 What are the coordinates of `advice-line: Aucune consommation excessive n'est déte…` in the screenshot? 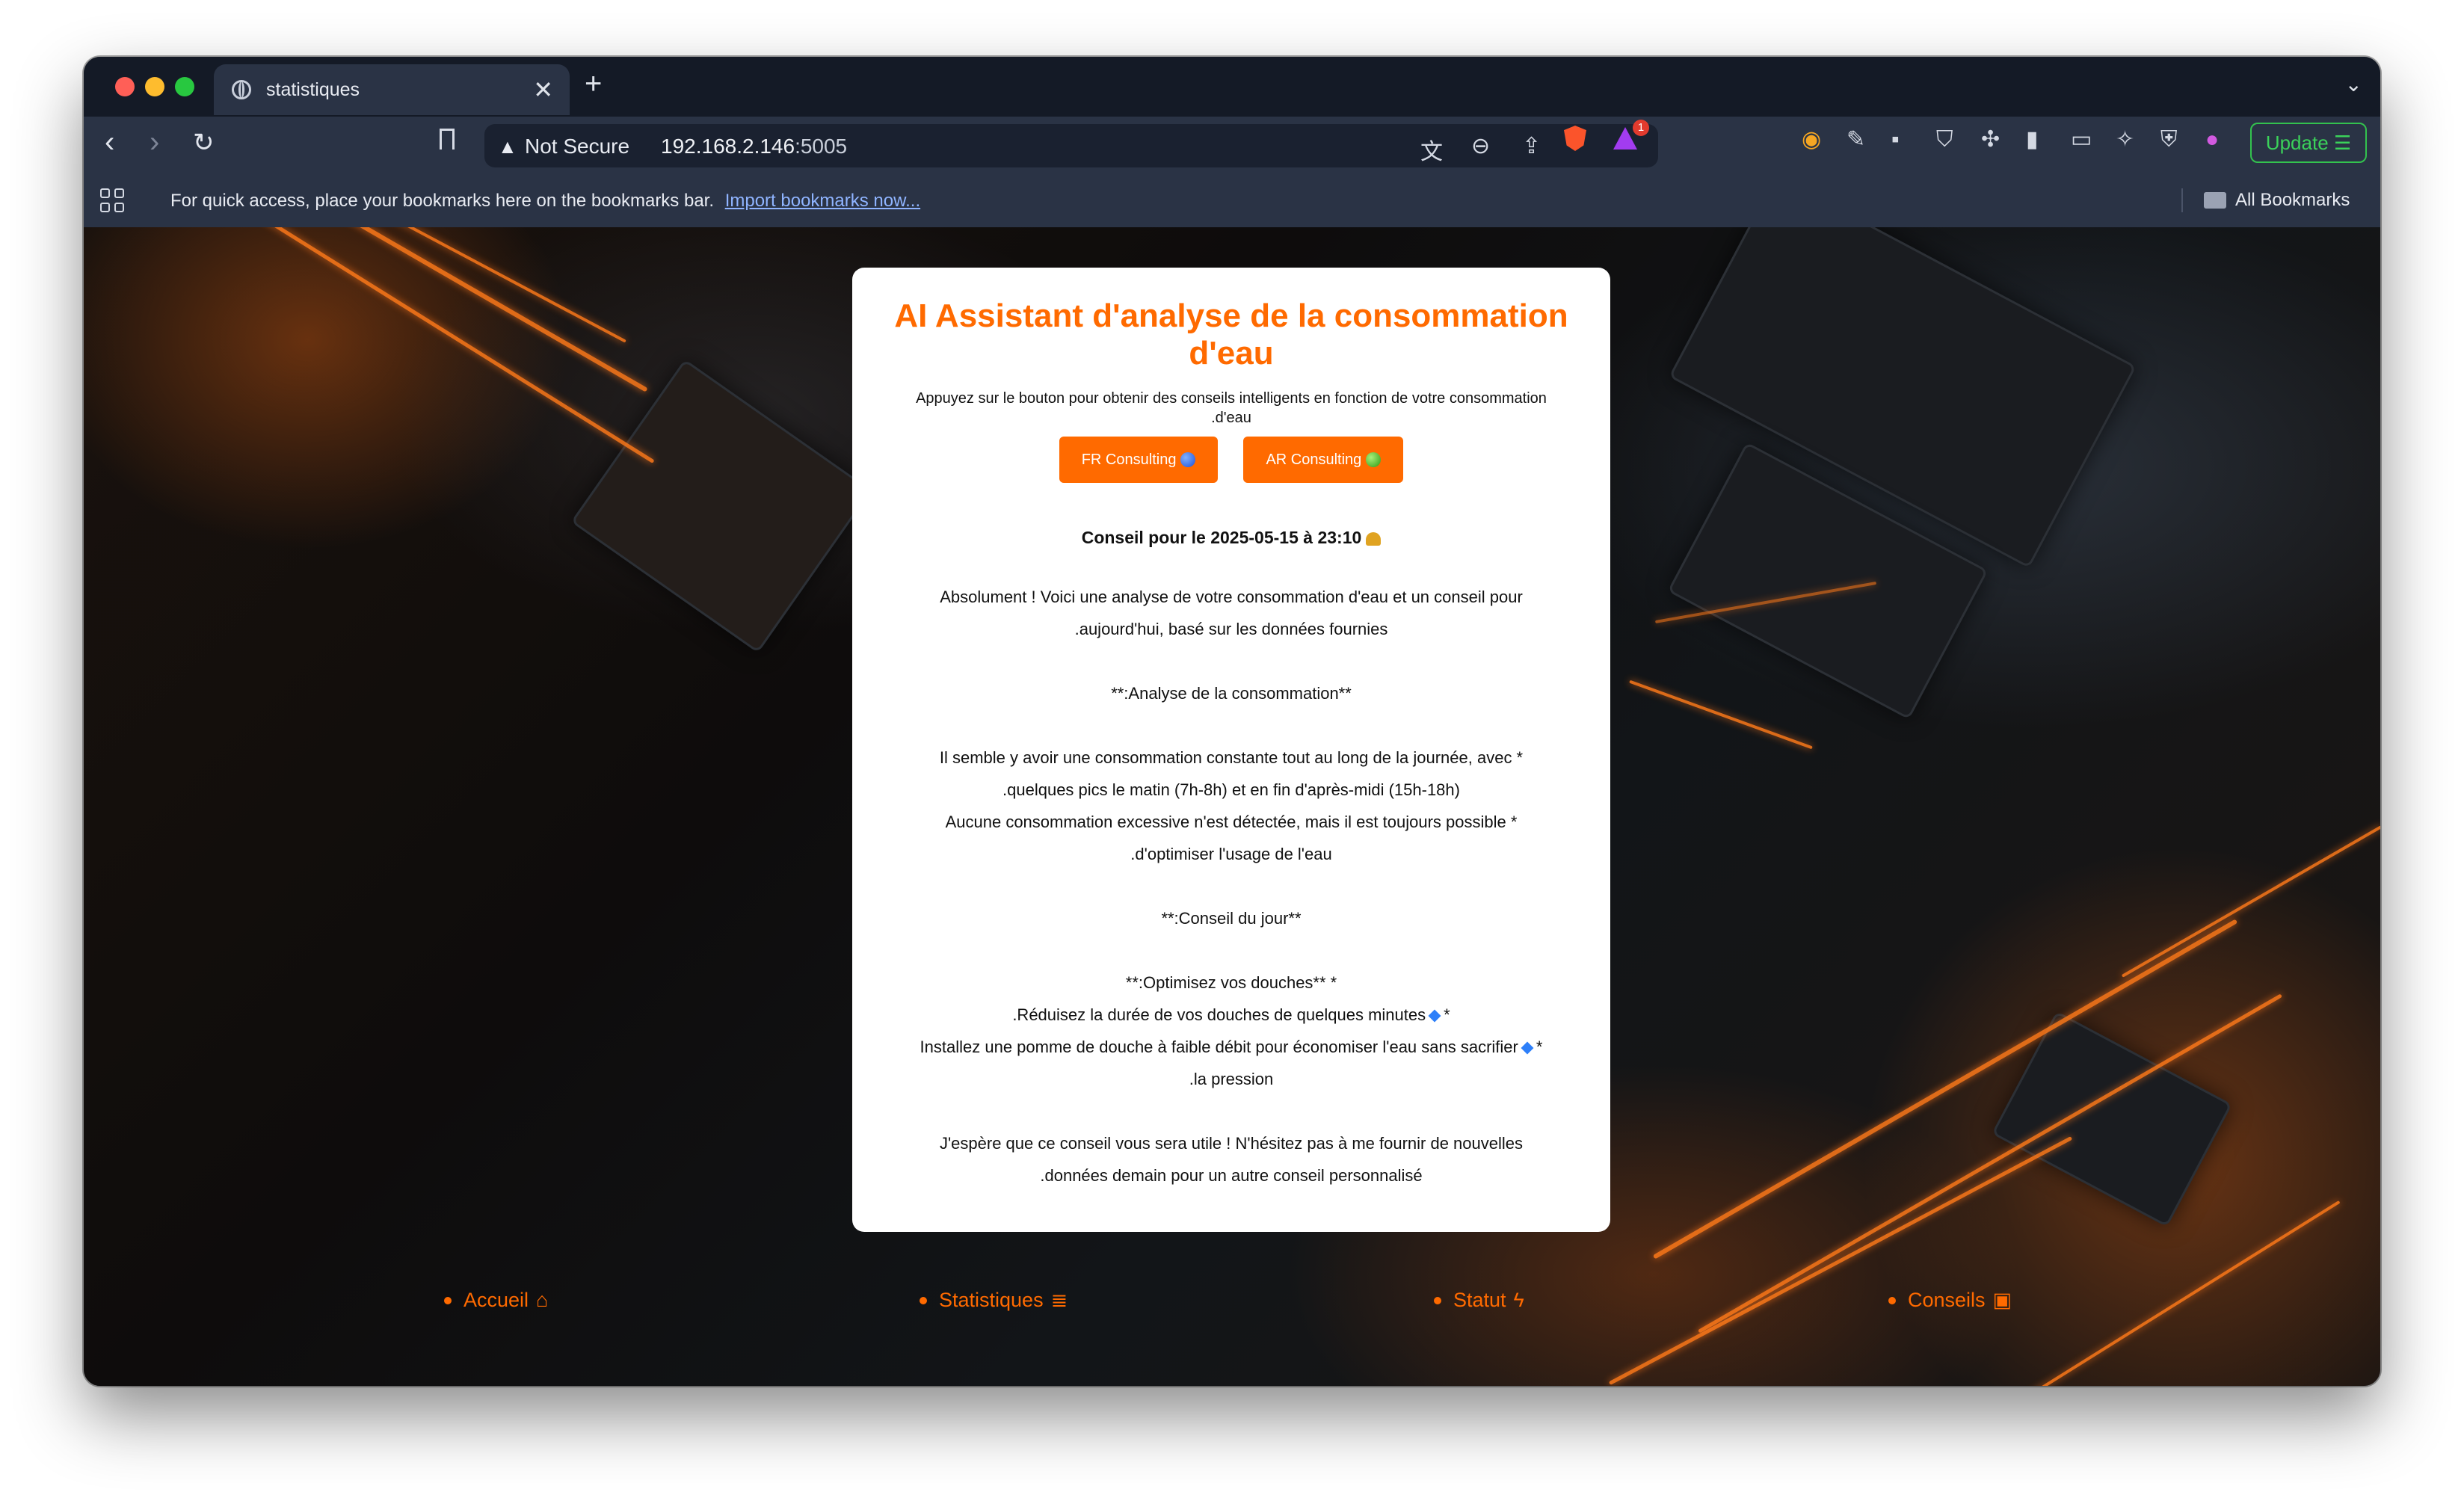 It's located at (1231, 822).